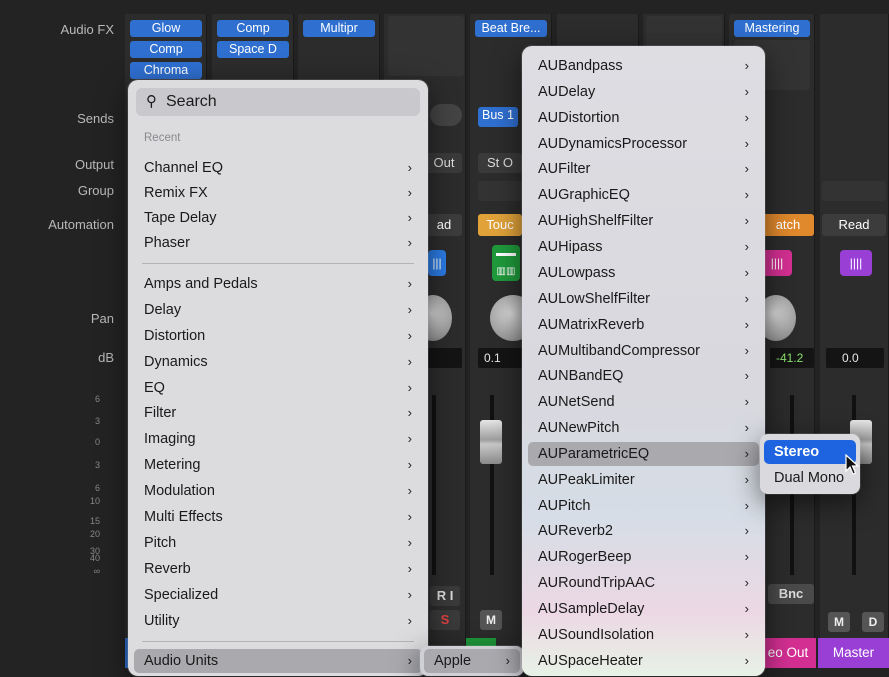 The width and height of the screenshot is (889, 677). Describe the element at coordinates (500, 163) in the screenshot. I see `output-selector: St O` at that location.